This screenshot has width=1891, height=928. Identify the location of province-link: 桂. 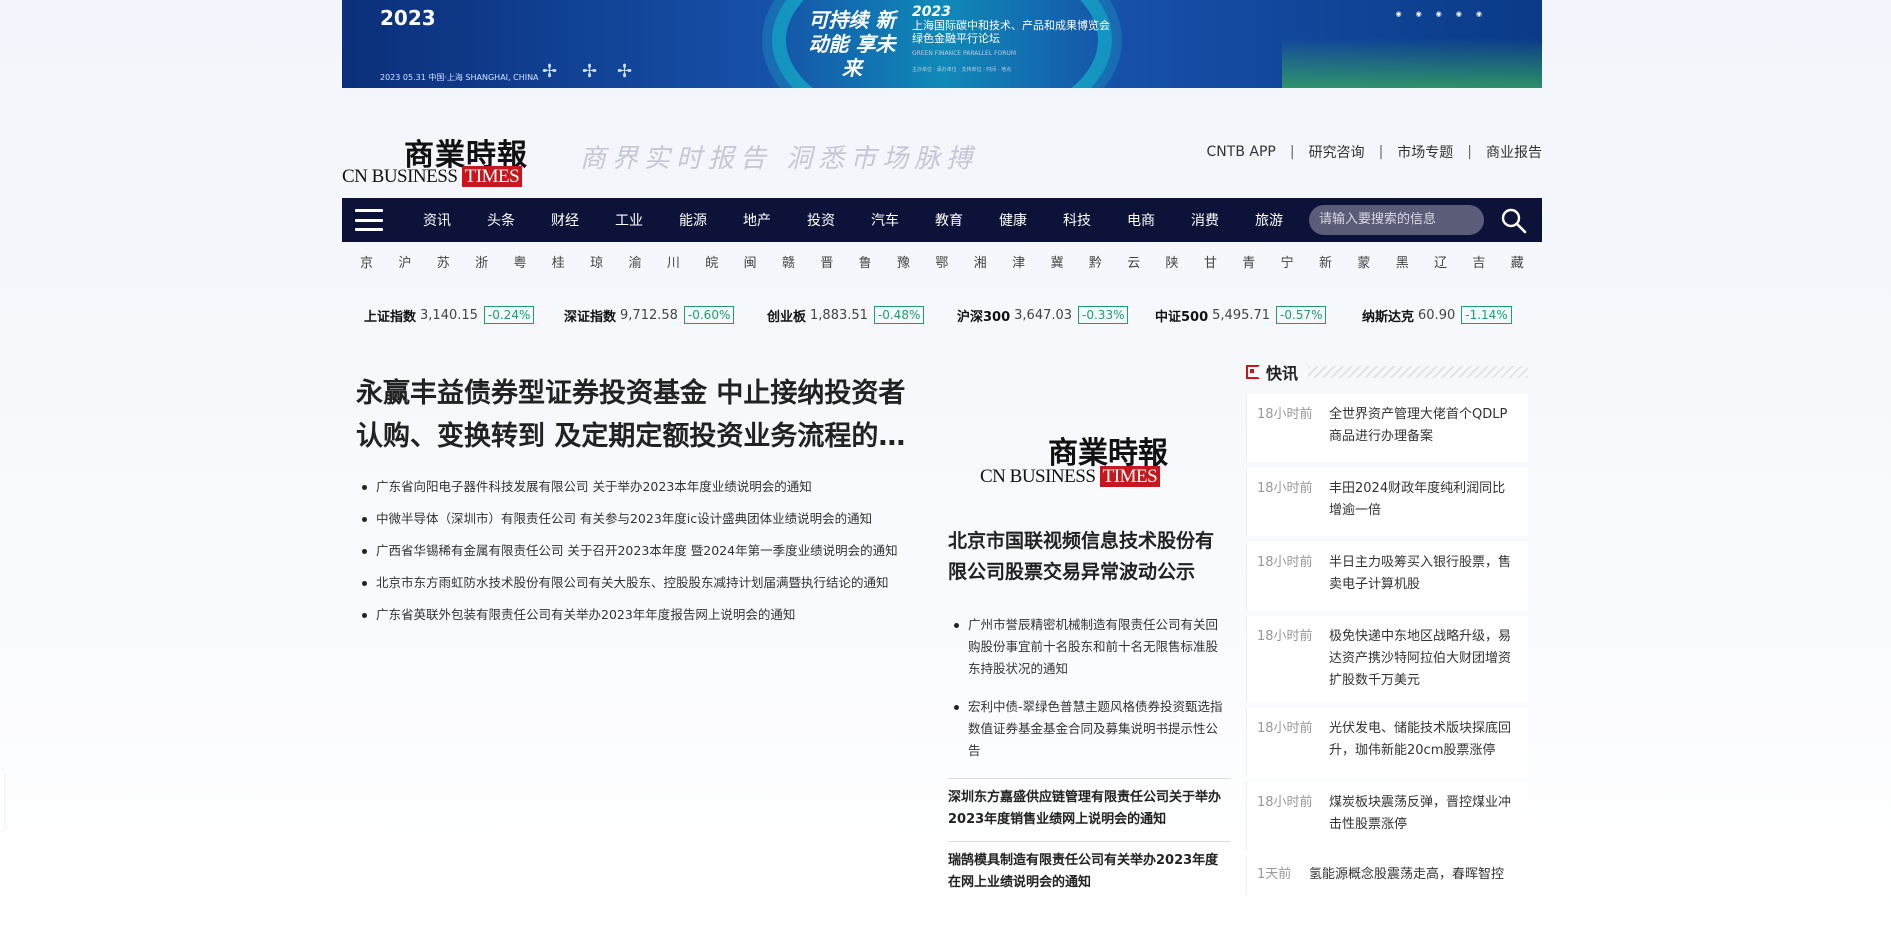
(558, 262).